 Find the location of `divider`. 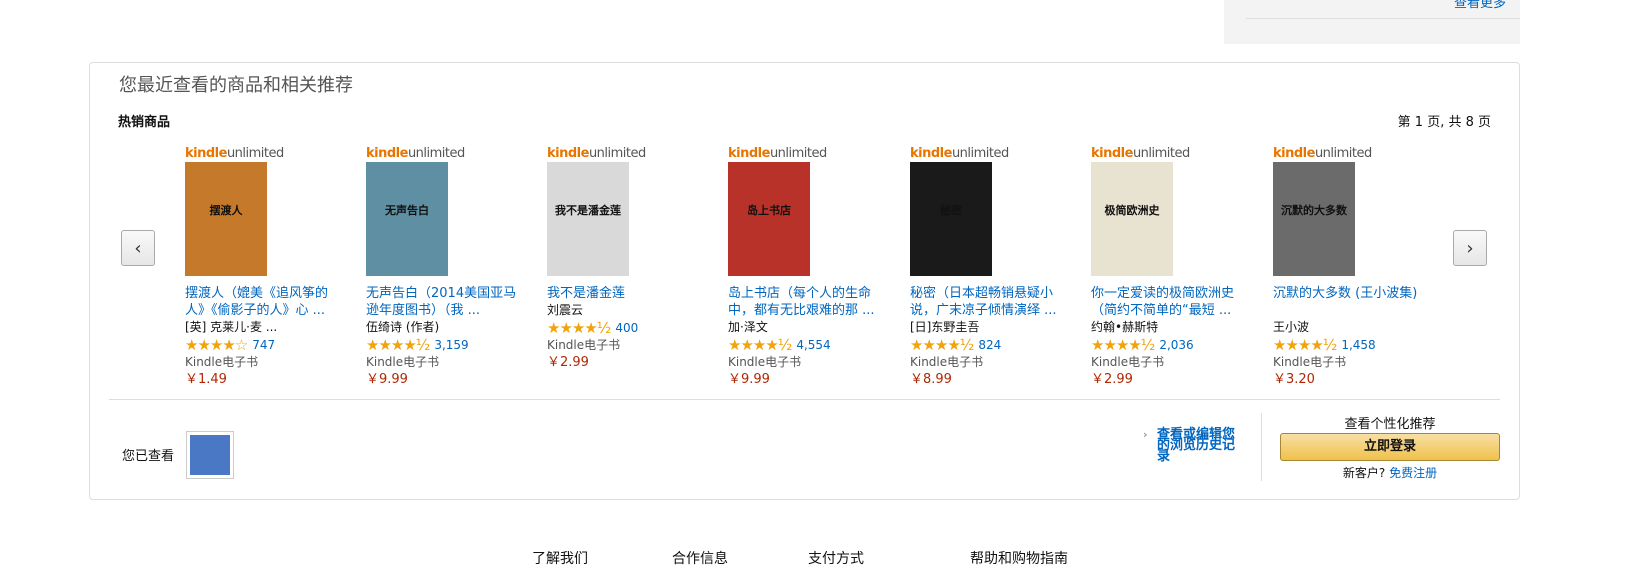

divider is located at coordinates (1383, 18).